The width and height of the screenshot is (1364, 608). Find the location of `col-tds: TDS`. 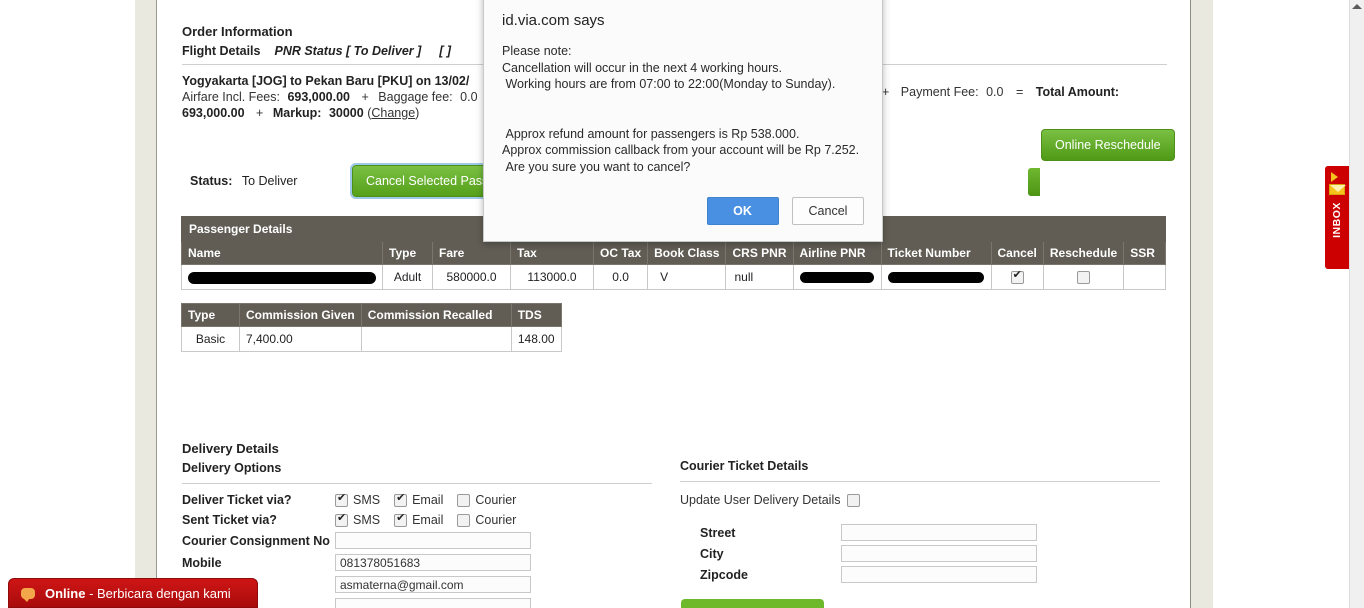

col-tds: TDS is located at coordinates (536, 315).